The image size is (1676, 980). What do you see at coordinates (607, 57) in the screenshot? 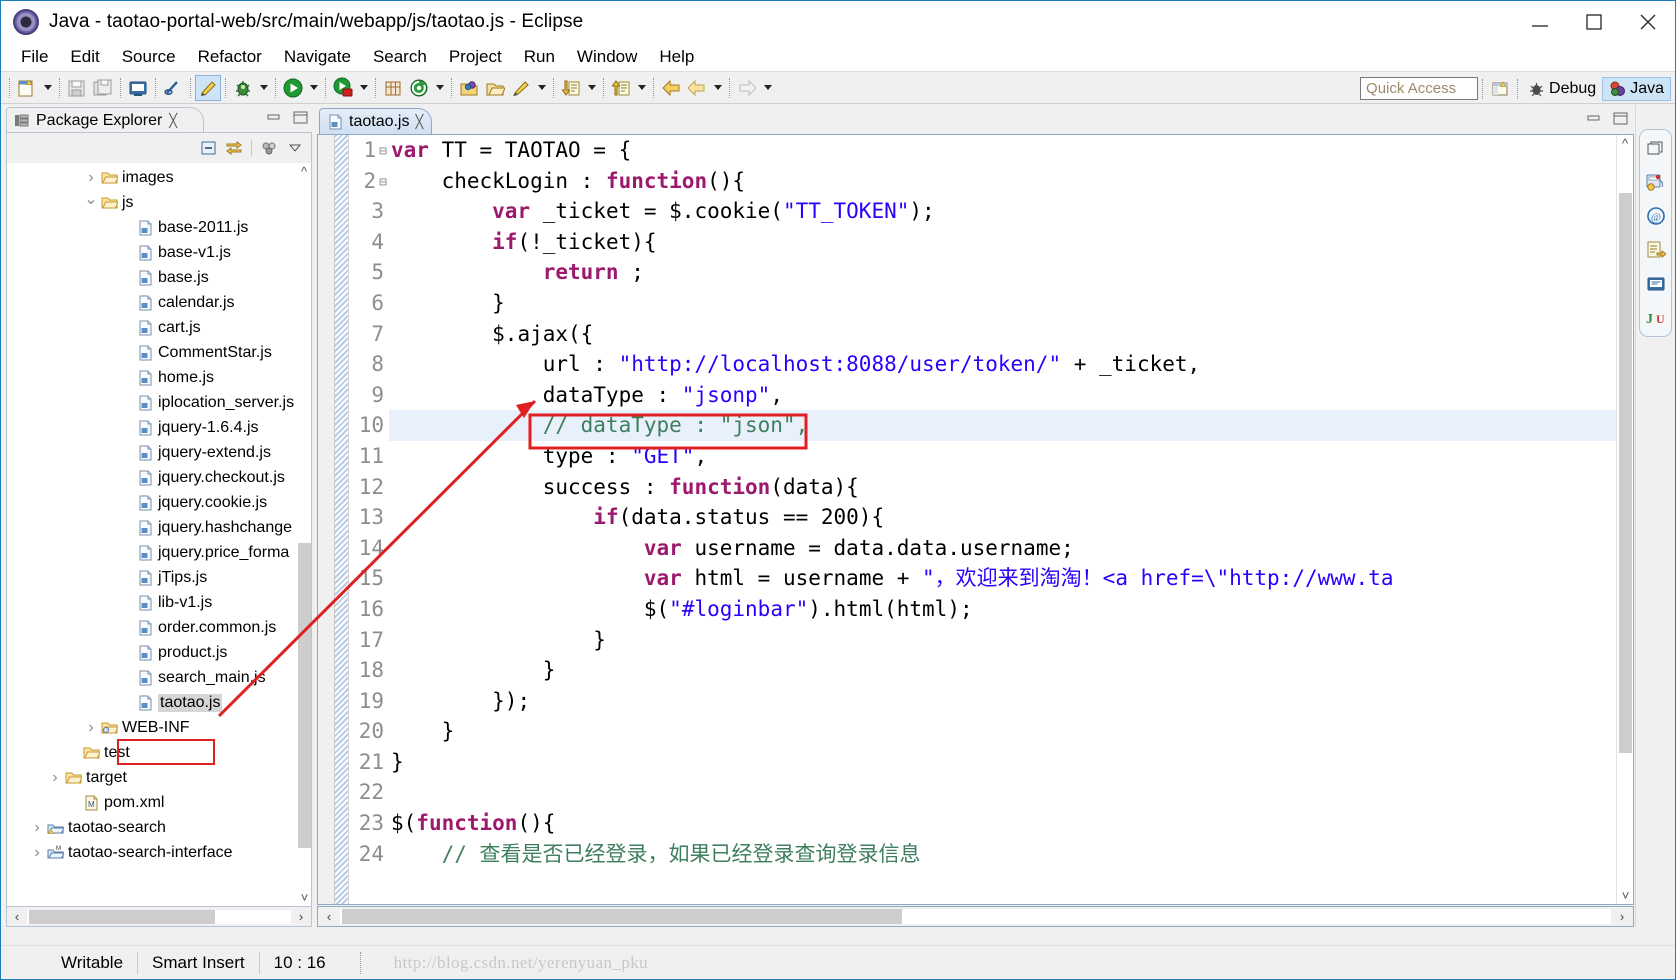
I see `menu-window: Window` at bounding box center [607, 57].